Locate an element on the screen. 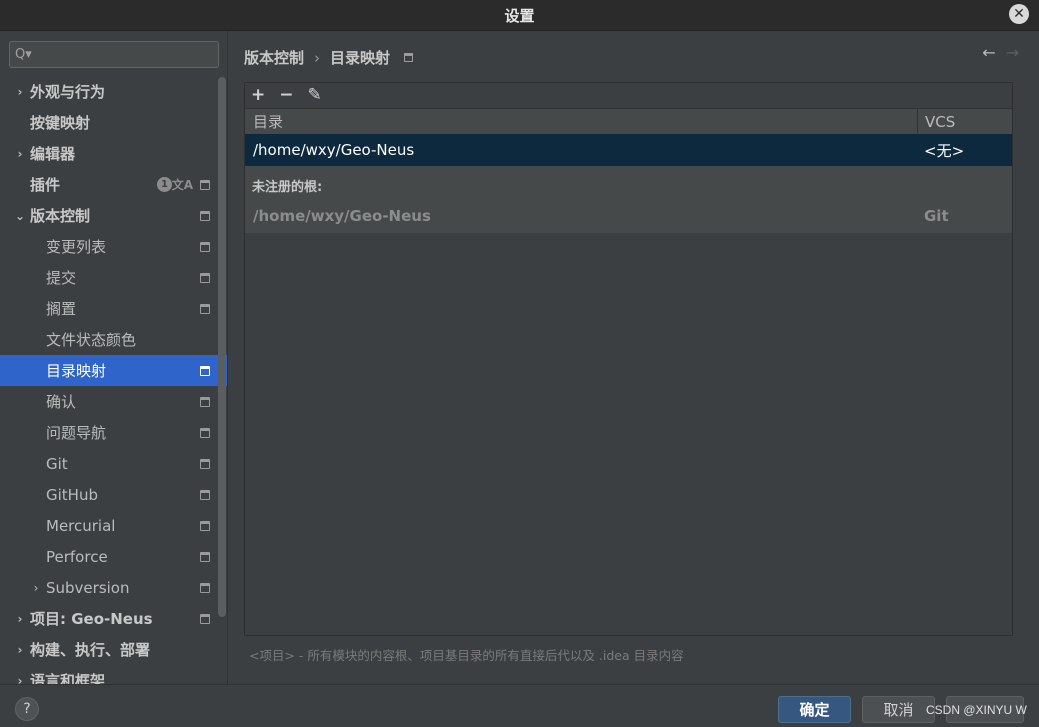 The height and width of the screenshot is (727, 1039). sidebar-item: ⌄ 版本控制 is located at coordinates (113, 215).